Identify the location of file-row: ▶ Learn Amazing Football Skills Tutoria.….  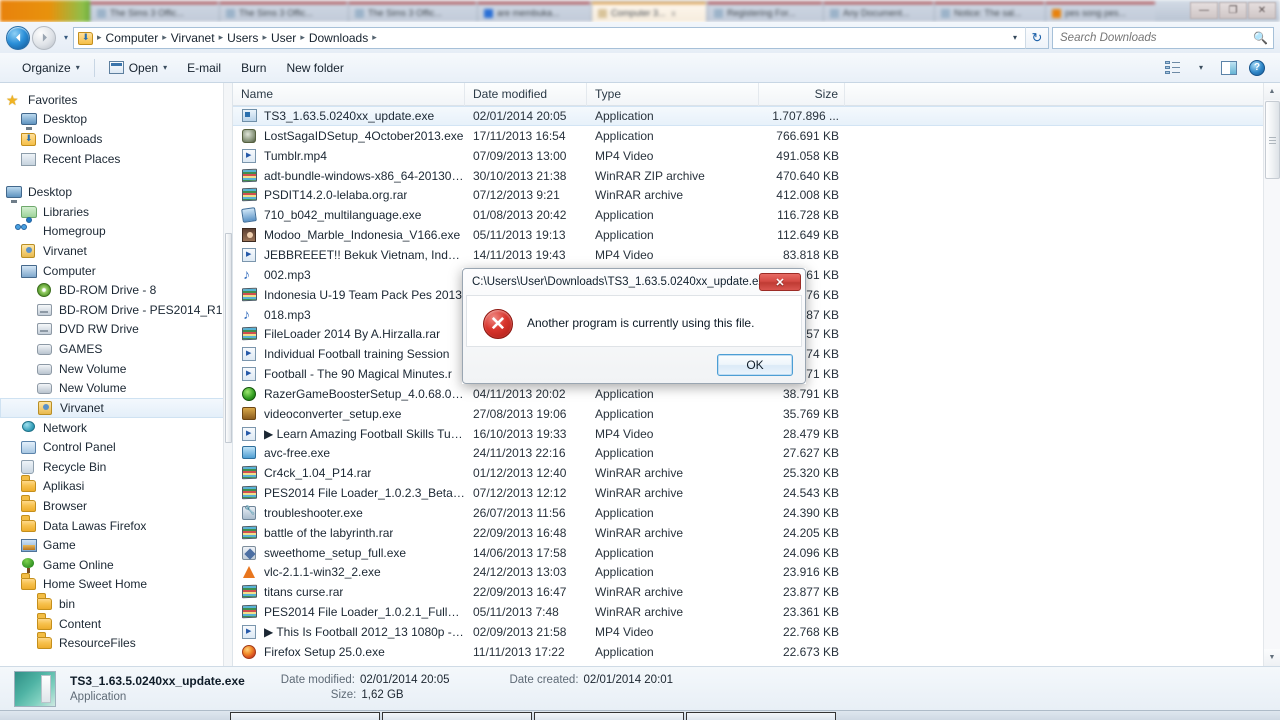
(756, 434).